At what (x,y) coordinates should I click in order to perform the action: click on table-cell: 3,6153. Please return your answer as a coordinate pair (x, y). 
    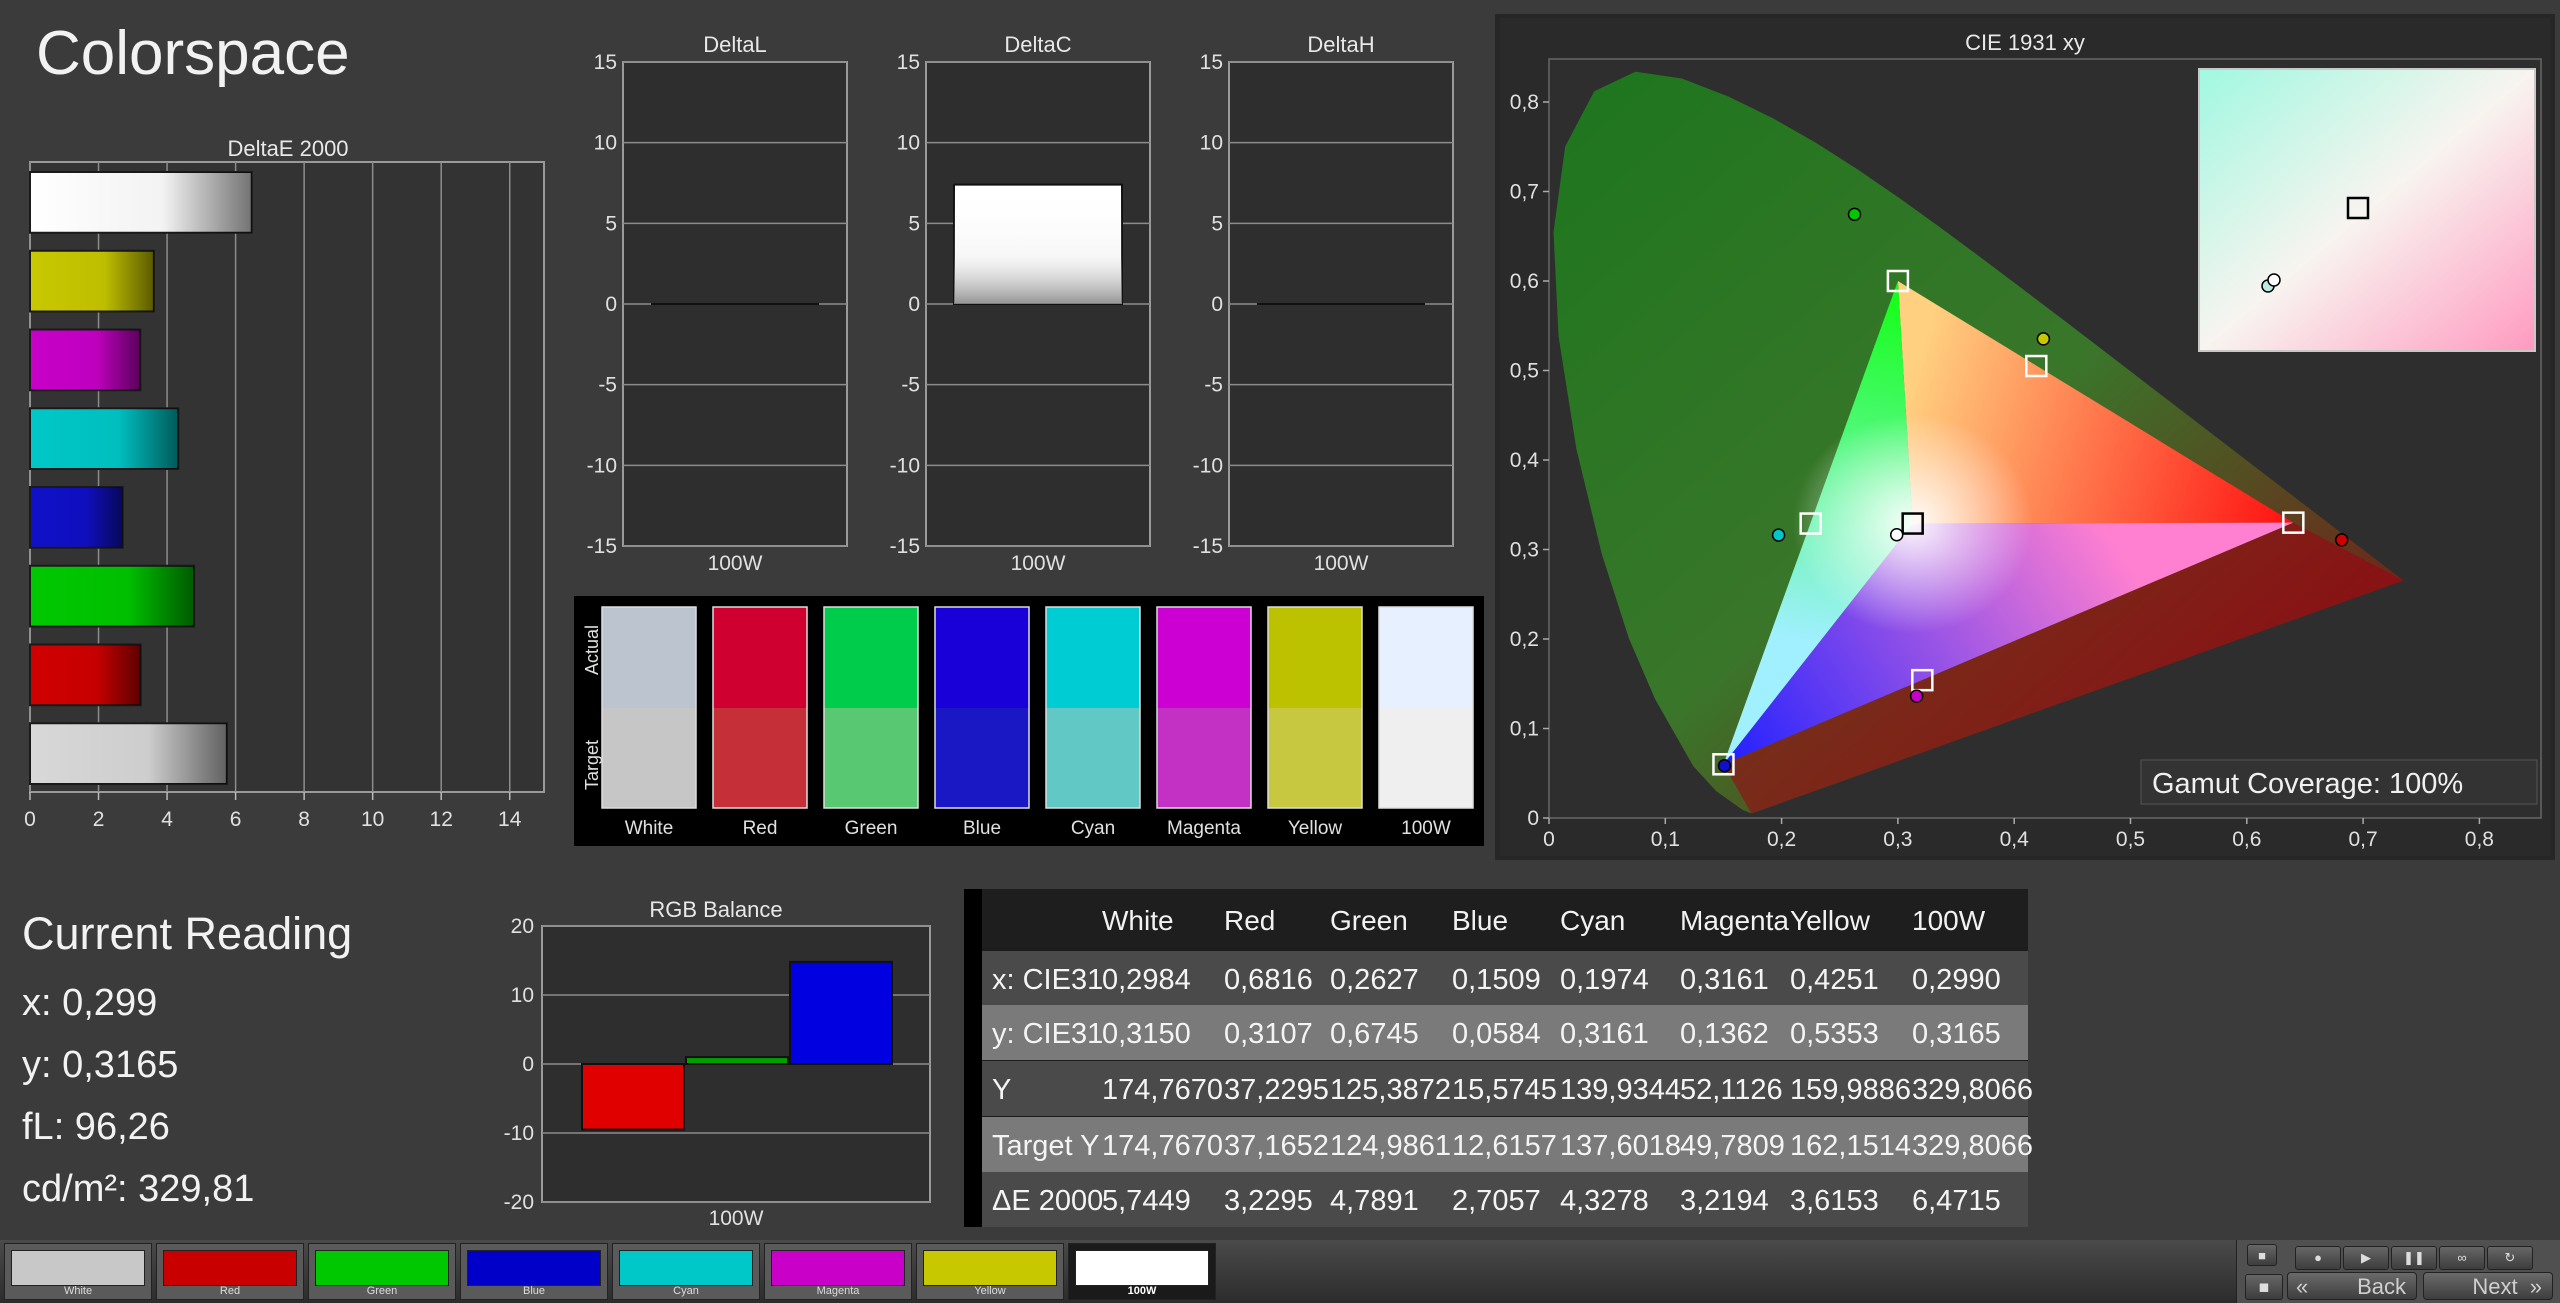
    Looking at the image, I should click on (1834, 1201).